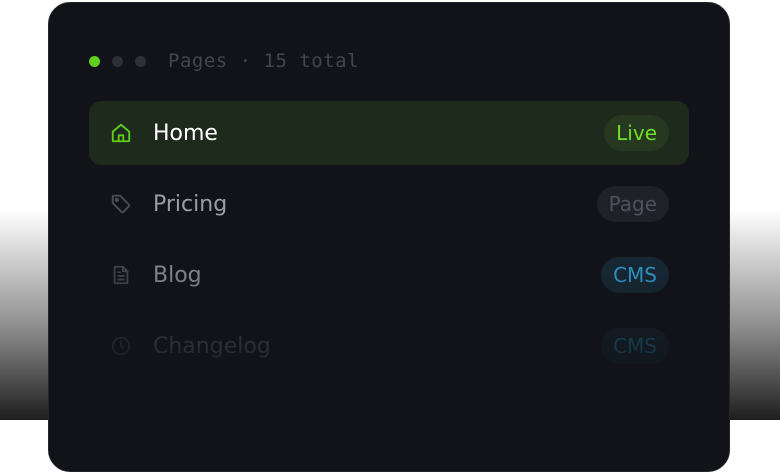  What do you see at coordinates (177, 275) in the screenshot?
I see `page-item-label: Blog` at bounding box center [177, 275].